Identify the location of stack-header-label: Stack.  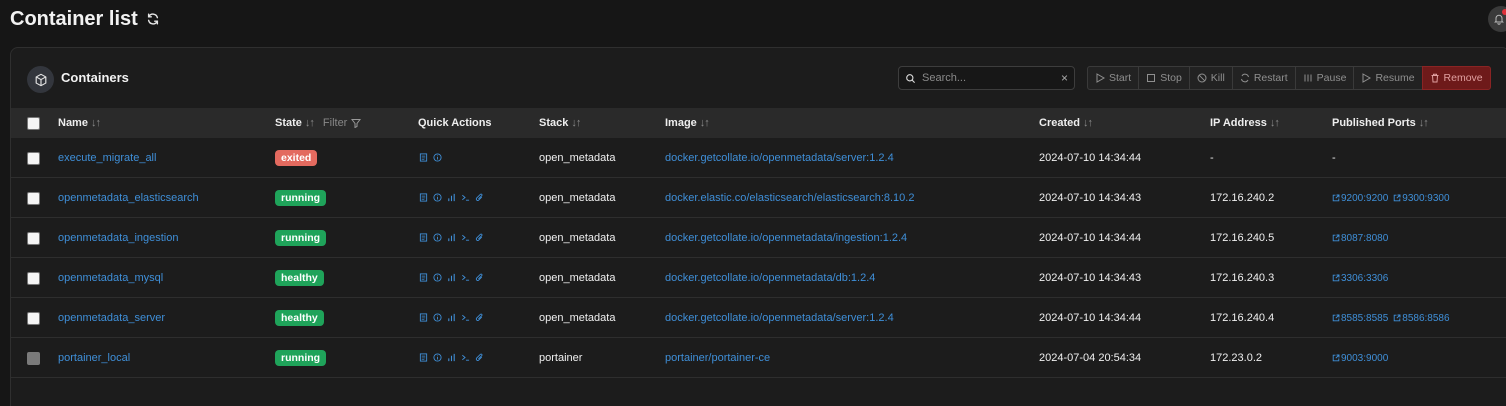
(554, 123).